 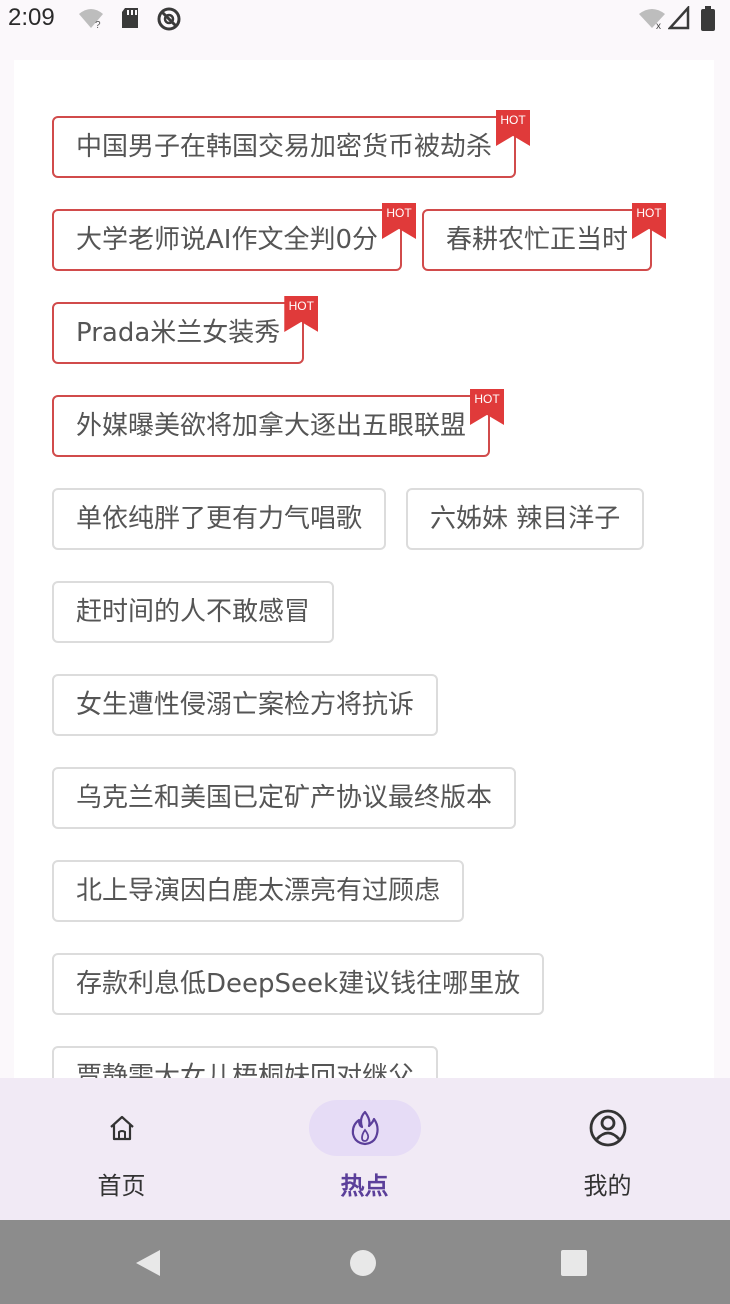 I want to click on topic-tag: 单依纯胖了更有力气唱歌, so click(x=219, y=519).